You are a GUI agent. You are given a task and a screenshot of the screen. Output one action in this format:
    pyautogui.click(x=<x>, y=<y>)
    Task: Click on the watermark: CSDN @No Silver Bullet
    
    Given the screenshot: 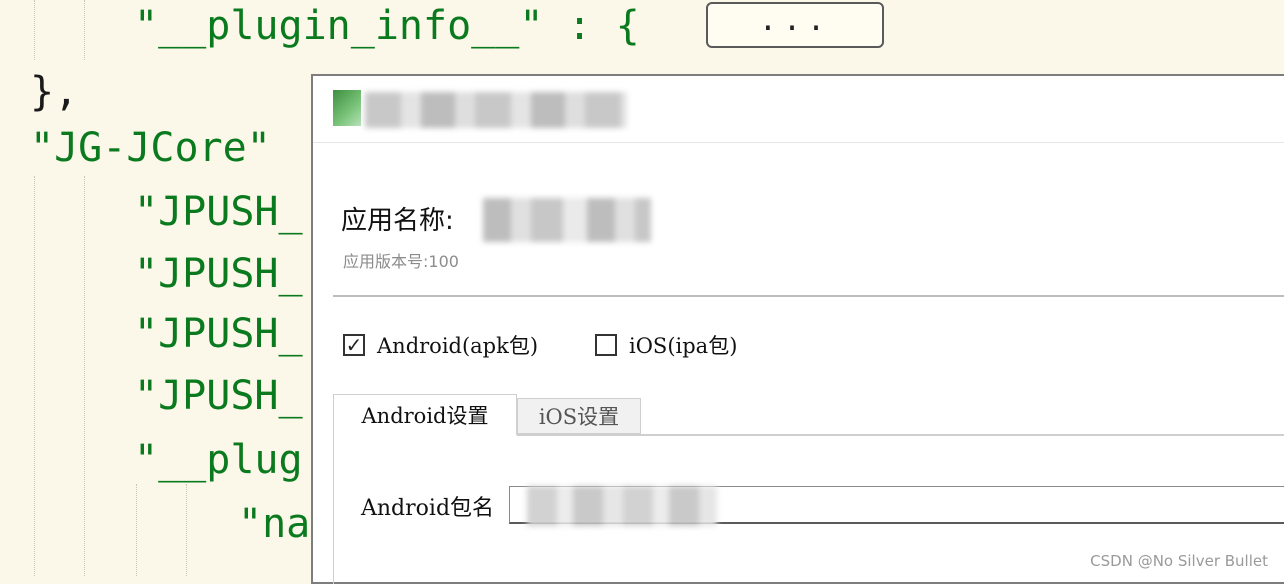 What is the action you would take?
    pyautogui.click(x=1179, y=561)
    